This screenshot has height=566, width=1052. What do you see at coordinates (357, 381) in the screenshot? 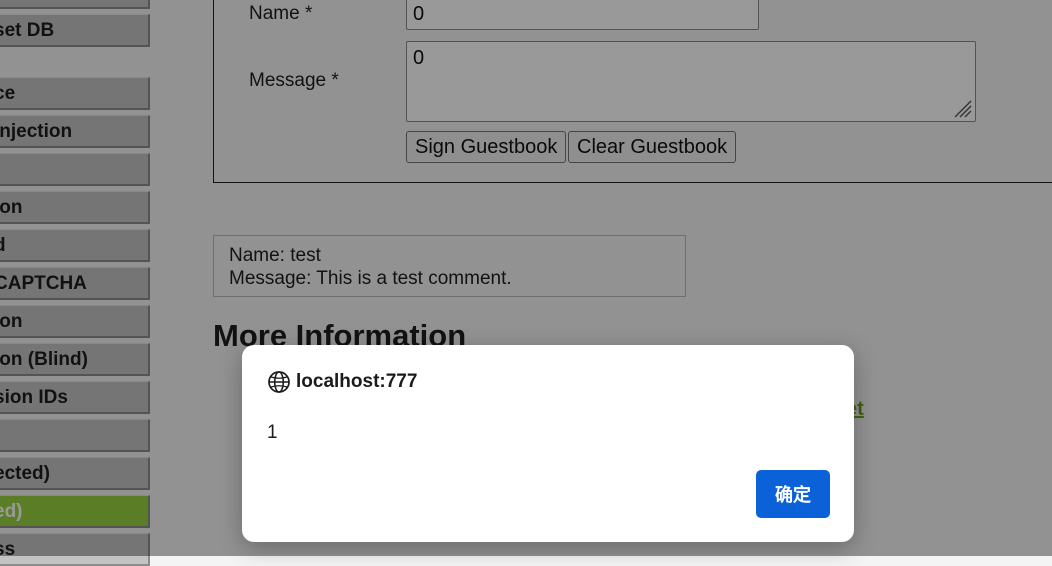
I see `dialog-origin: localhost:777` at bounding box center [357, 381].